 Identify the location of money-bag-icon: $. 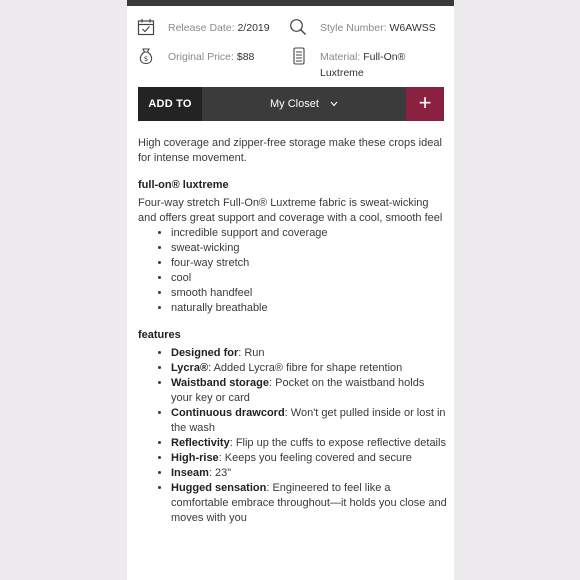
(146, 58).